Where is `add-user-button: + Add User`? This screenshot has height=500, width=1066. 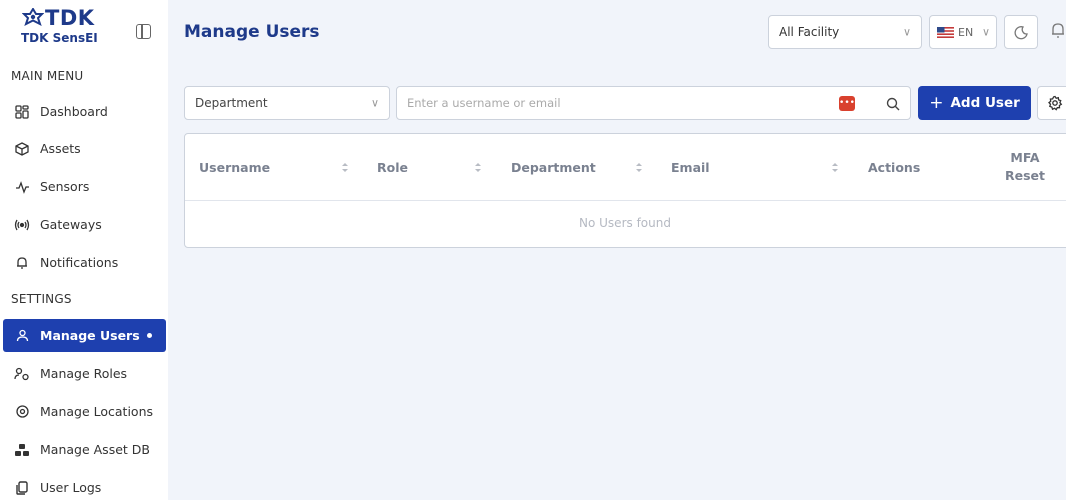 add-user-button: + Add User is located at coordinates (974, 103).